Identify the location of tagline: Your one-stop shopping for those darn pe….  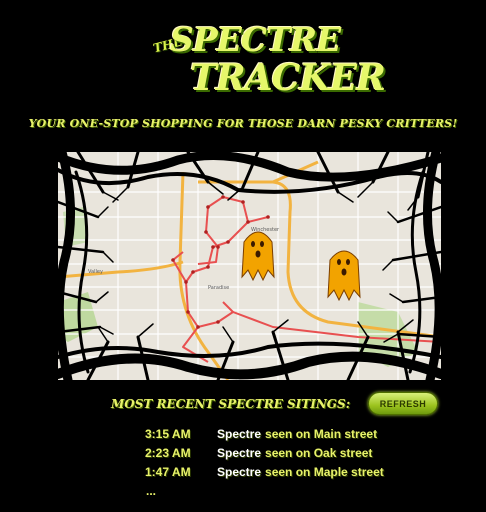
(243, 123).